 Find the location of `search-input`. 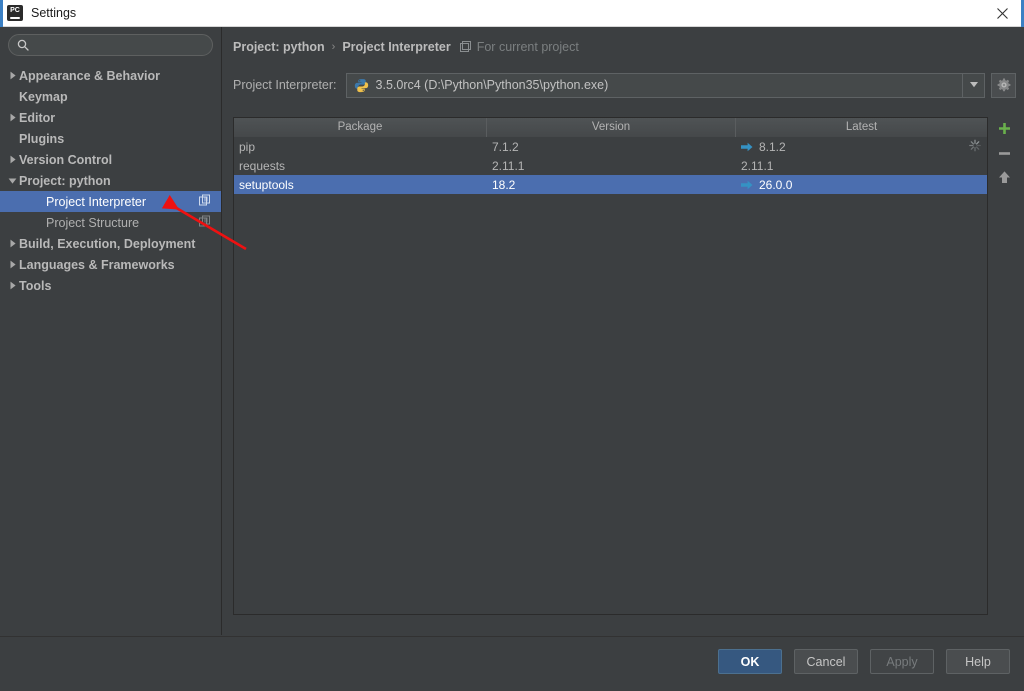

search-input is located at coordinates (119, 45).